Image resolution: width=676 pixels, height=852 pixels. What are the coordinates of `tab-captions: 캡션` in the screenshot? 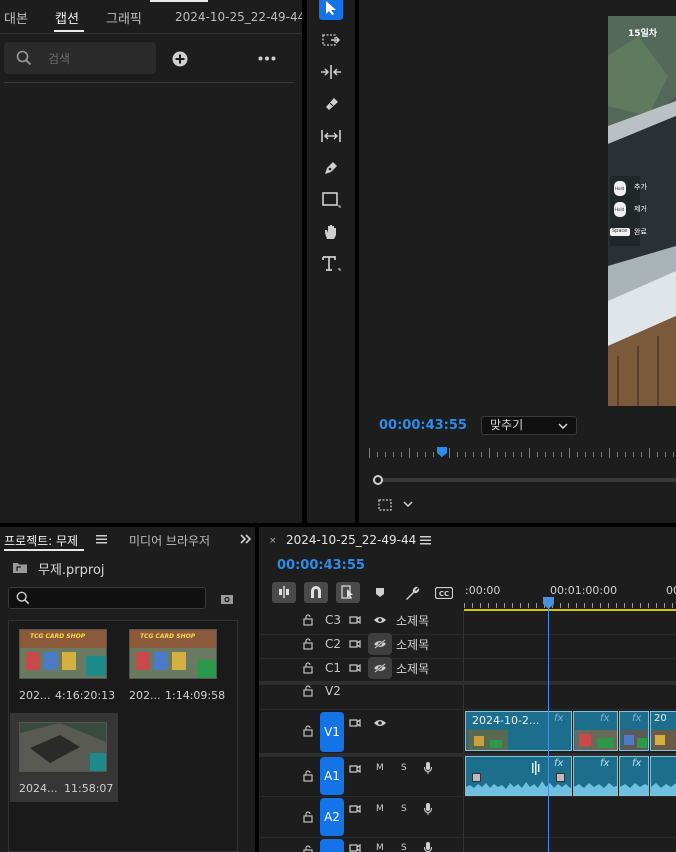 It's located at (67, 17).